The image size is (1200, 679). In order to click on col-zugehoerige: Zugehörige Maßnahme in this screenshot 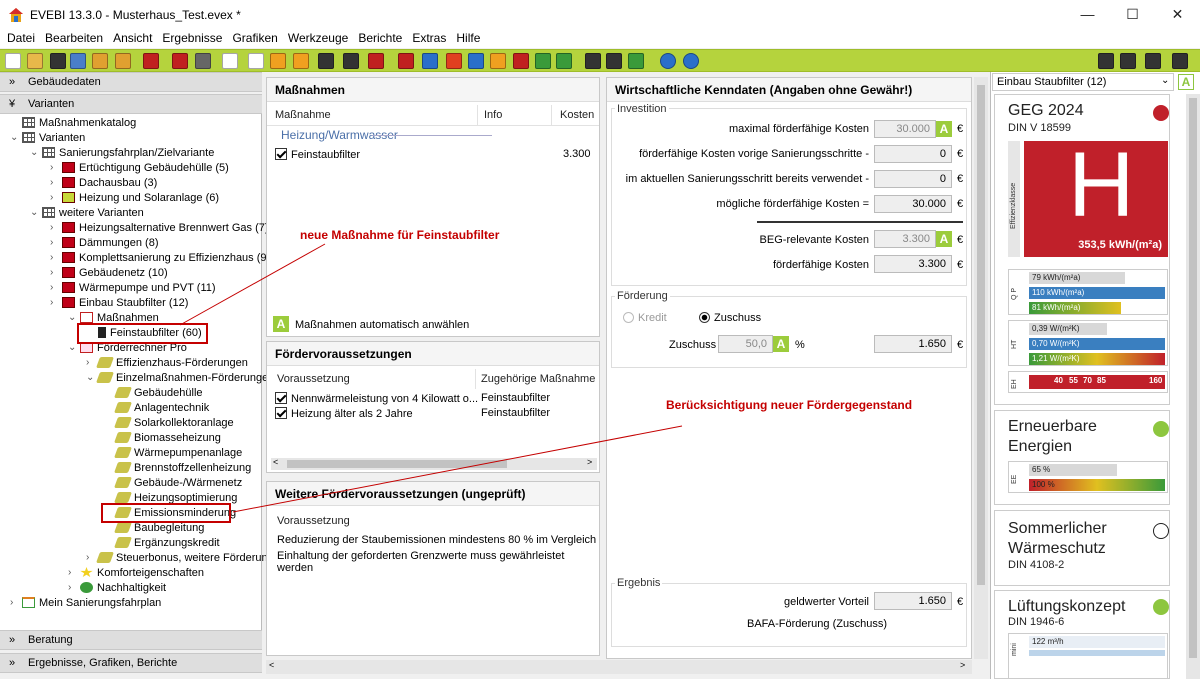, I will do `click(538, 379)`.